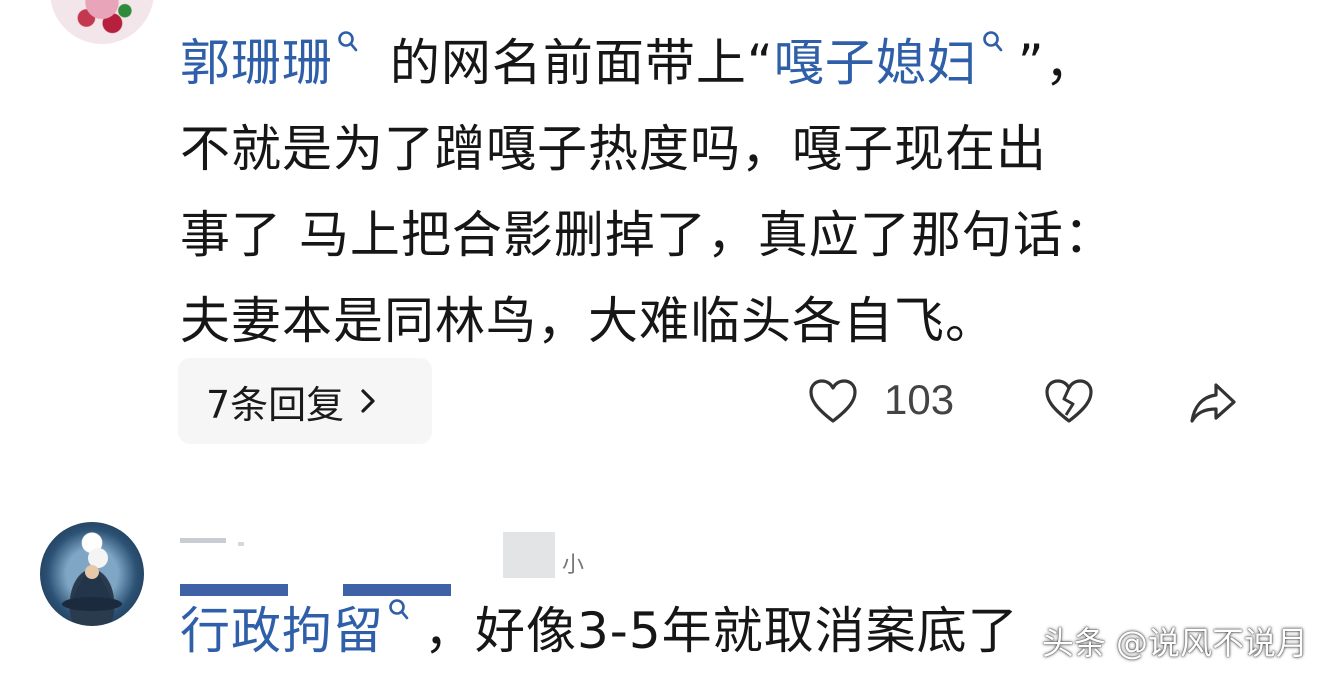  What do you see at coordinates (302, 629) in the screenshot?
I see `mention-link-keyword: 行政拘留` at bounding box center [302, 629].